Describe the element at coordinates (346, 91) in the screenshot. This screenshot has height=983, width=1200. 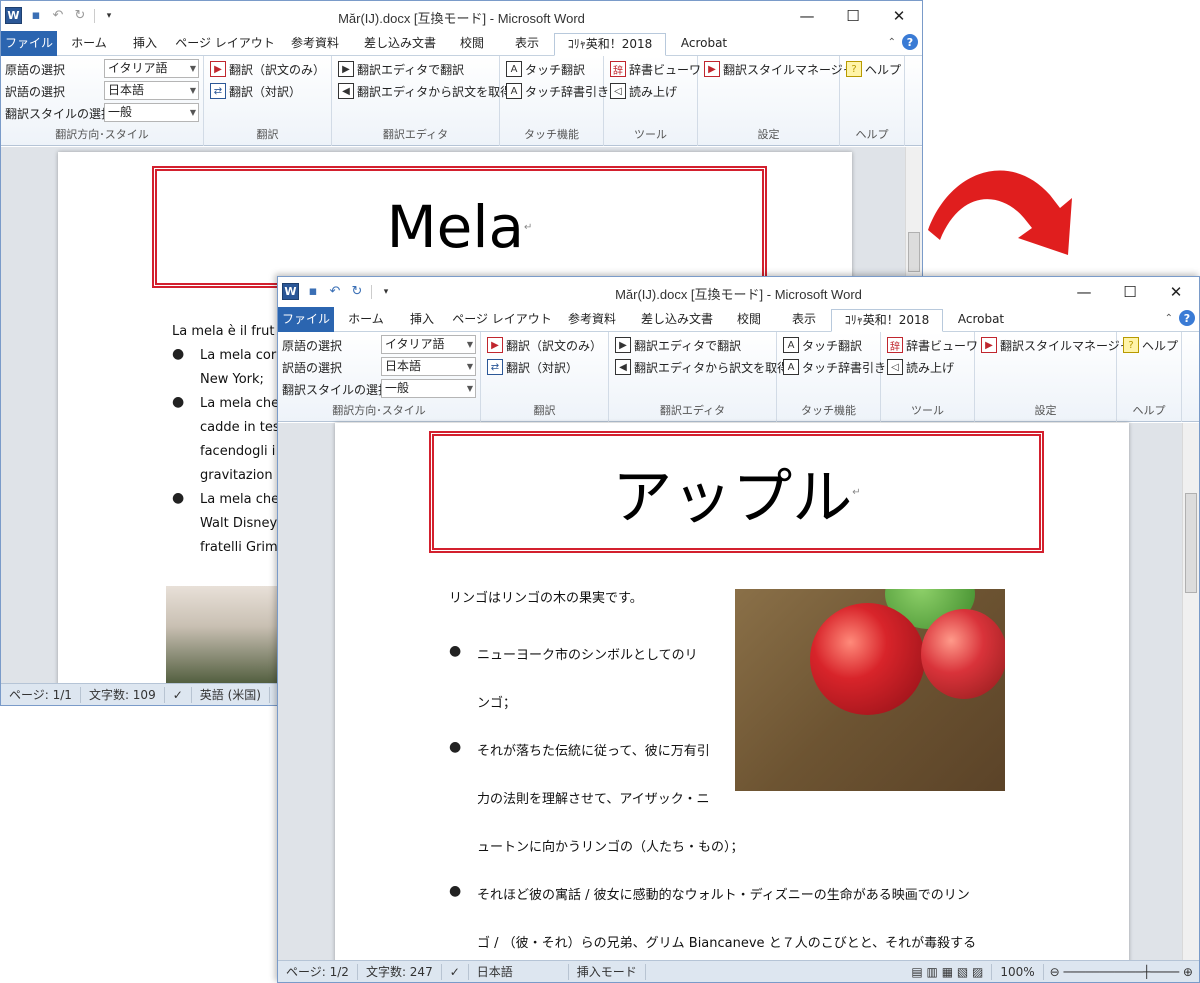
I see `editor-fetch-icon: ◀` at that location.